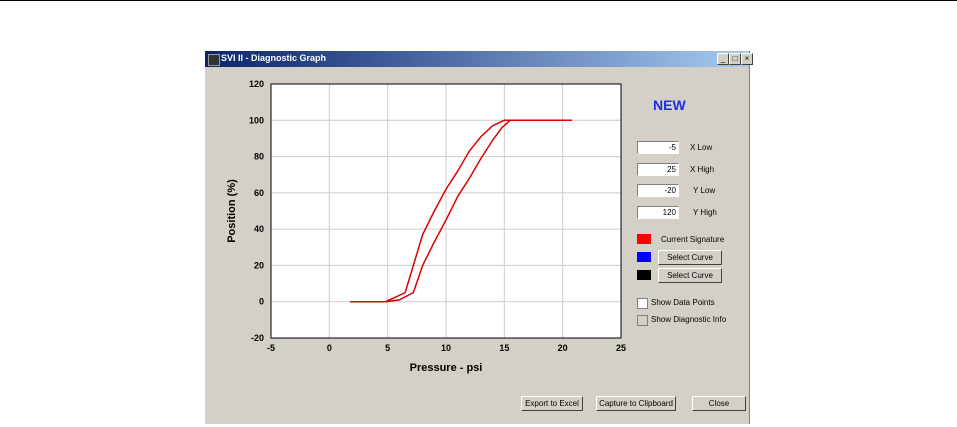 This screenshot has height=427, width=957. I want to click on select-curve-2-button: Select Curve, so click(690, 257).